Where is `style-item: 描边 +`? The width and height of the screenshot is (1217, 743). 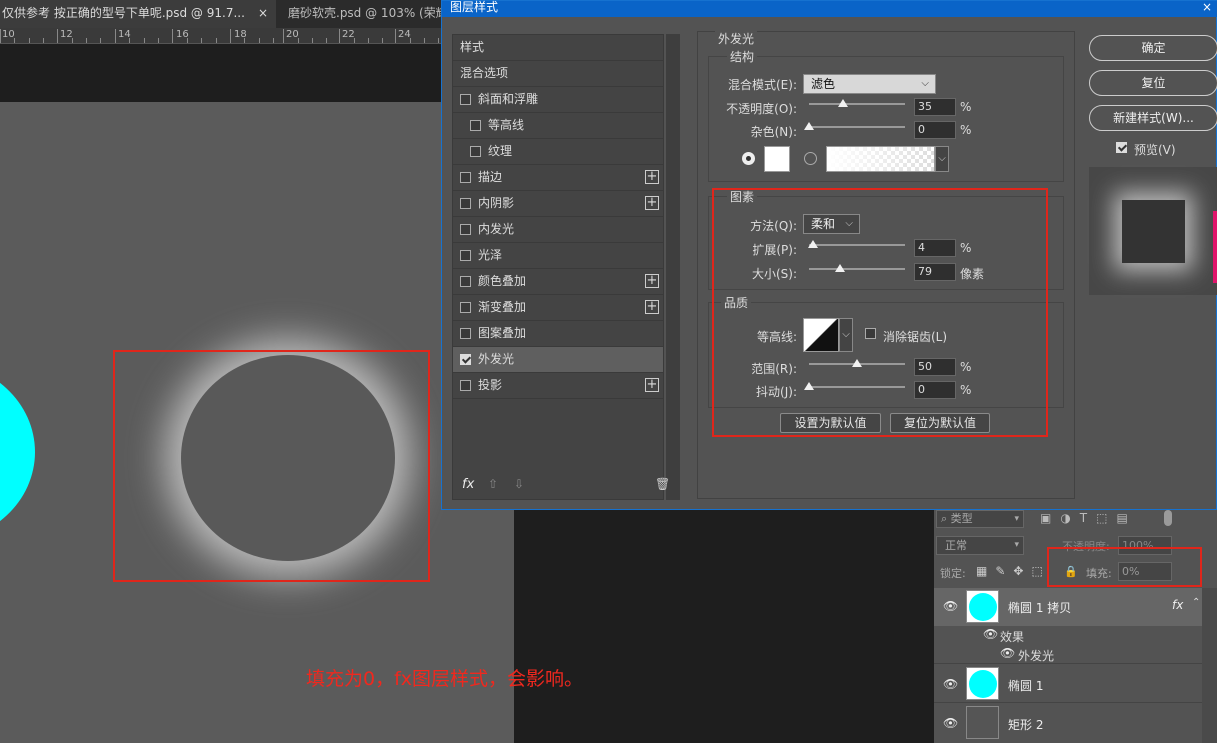
style-item: 描边 + is located at coordinates (558, 178).